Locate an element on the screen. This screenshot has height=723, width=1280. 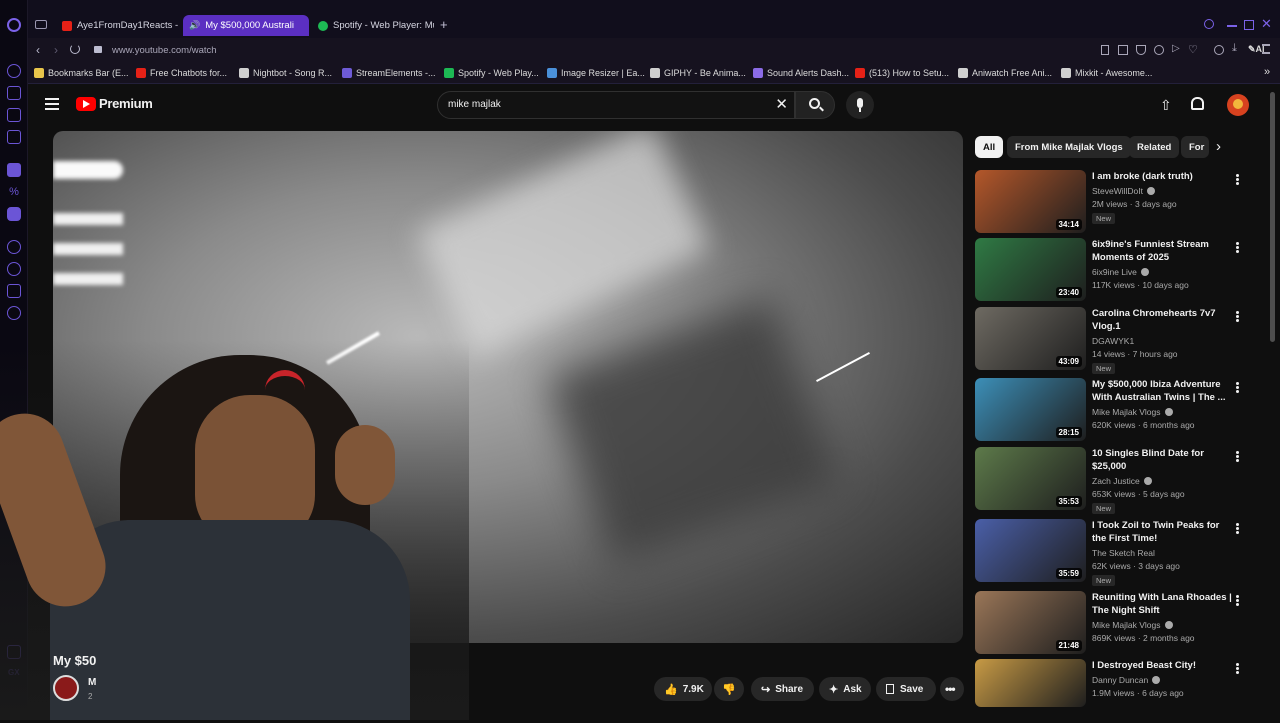
video-thumbnail: 35:53 is located at coordinates (1030, 478).